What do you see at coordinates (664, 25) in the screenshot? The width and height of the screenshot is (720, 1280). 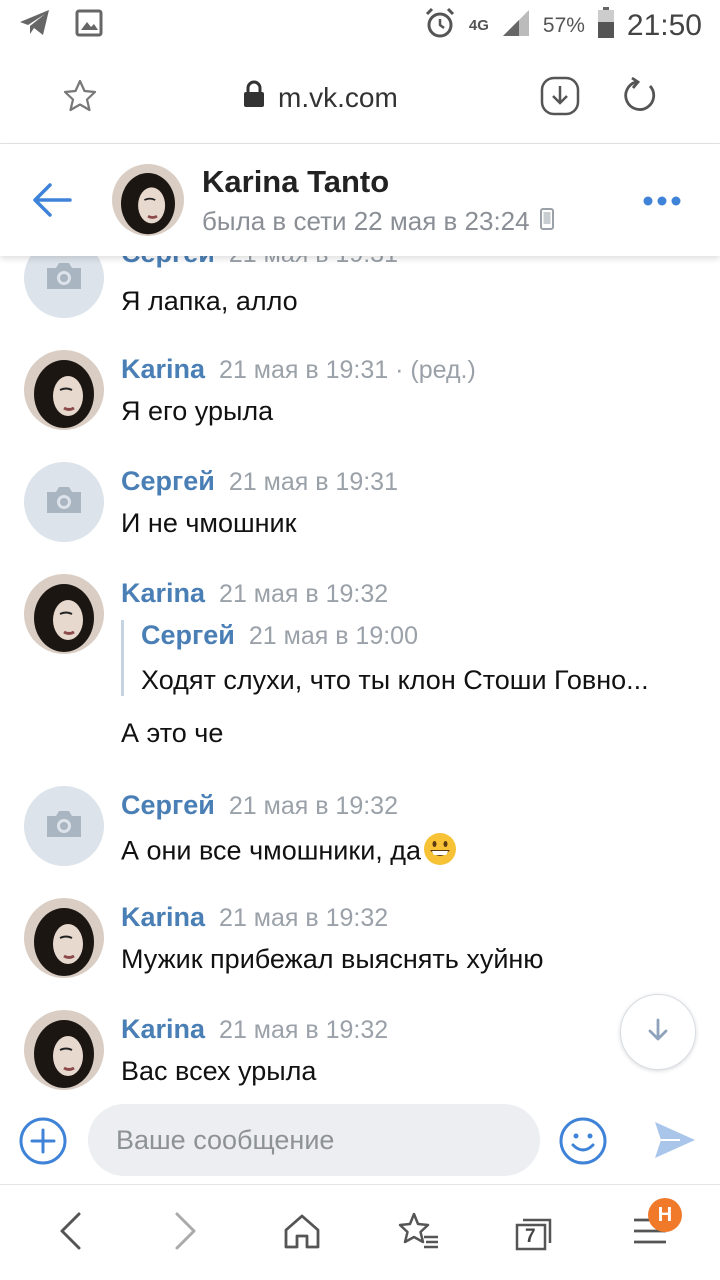 I see `clock: 21:50` at bounding box center [664, 25].